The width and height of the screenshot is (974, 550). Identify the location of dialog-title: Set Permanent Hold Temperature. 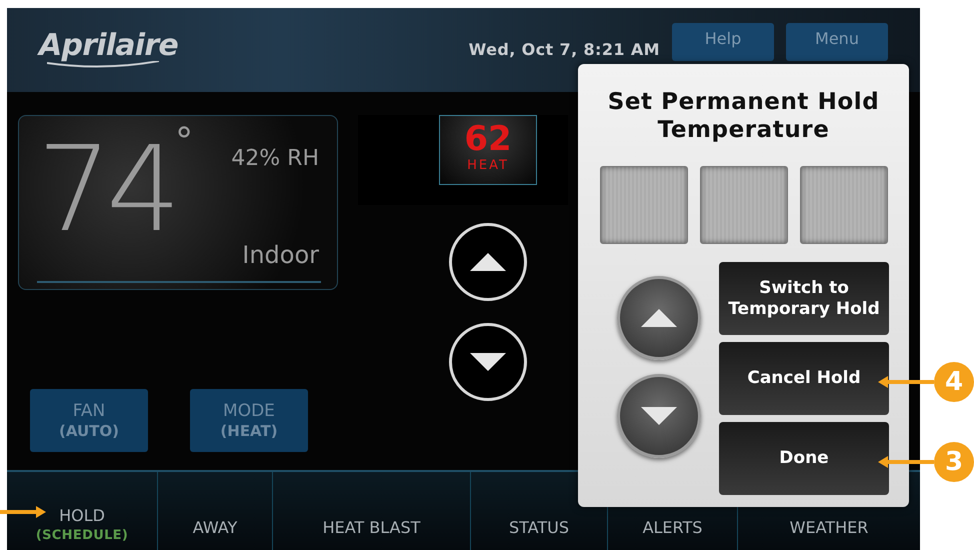
(743, 116).